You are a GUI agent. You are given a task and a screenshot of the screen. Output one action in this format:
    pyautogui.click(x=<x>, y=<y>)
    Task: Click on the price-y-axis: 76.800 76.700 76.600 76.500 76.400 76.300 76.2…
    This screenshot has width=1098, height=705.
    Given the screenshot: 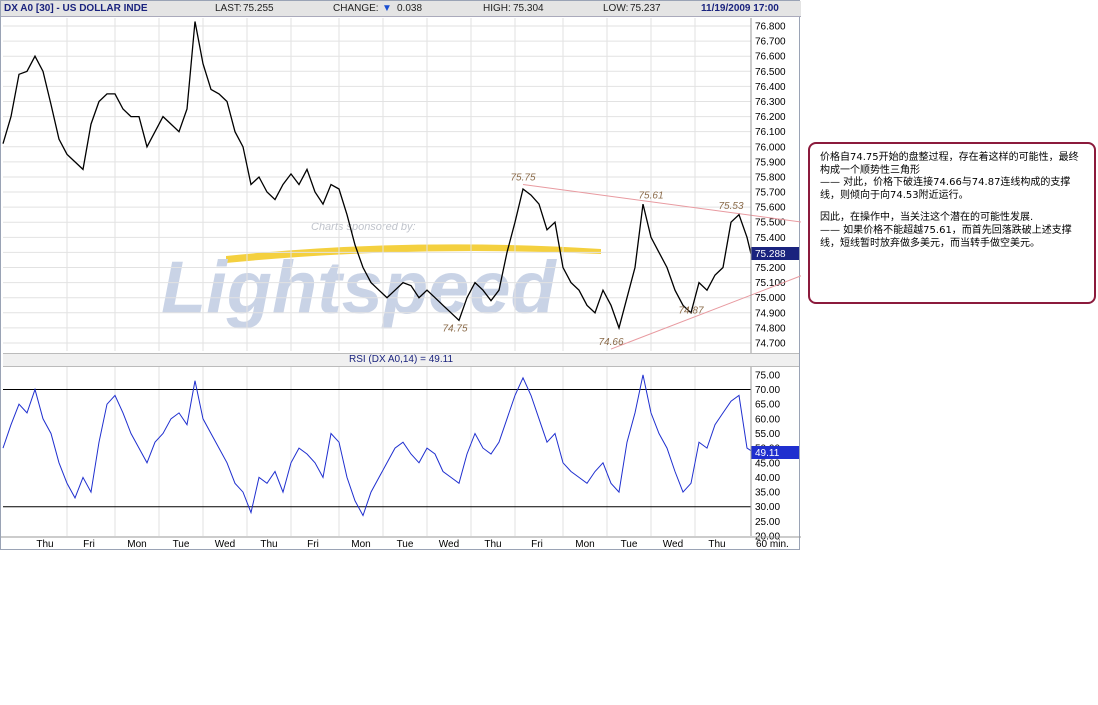 What is the action you would take?
    pyautogui.click(x=770, y=186)
    